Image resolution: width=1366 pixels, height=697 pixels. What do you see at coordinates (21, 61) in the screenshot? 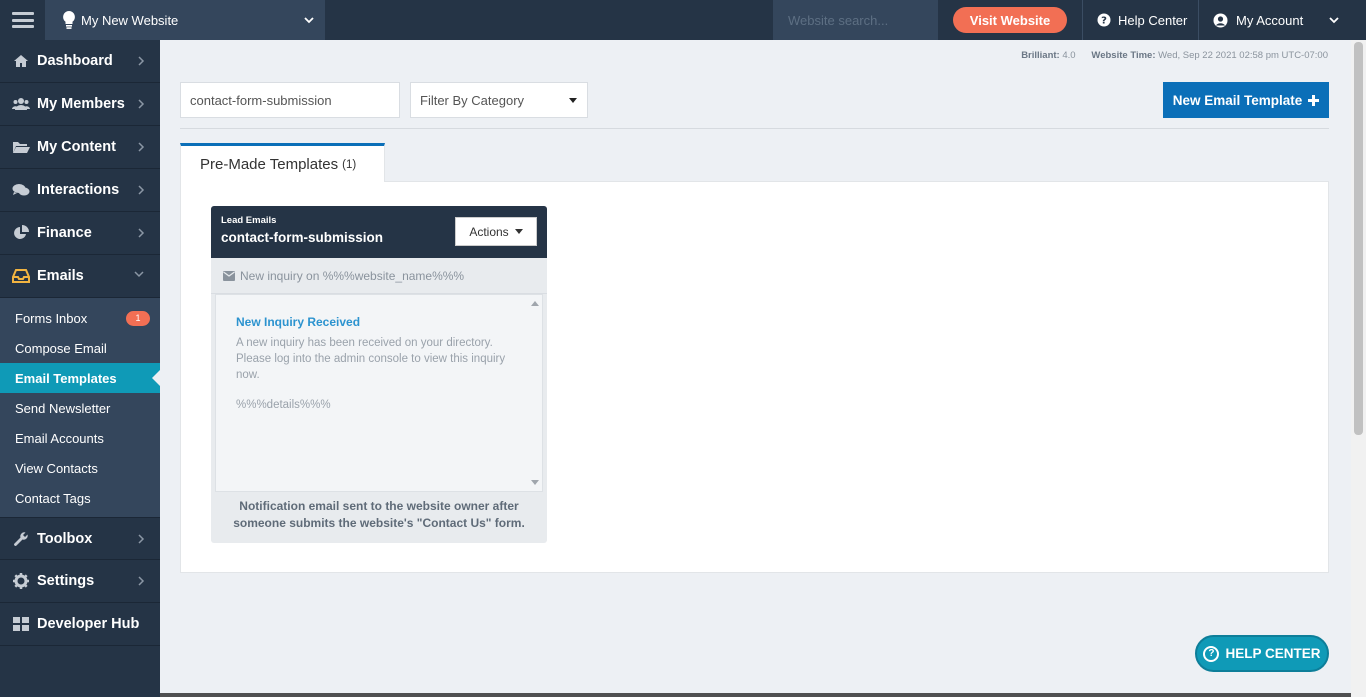
I see `home-icon` at bounding box center [21, 61].